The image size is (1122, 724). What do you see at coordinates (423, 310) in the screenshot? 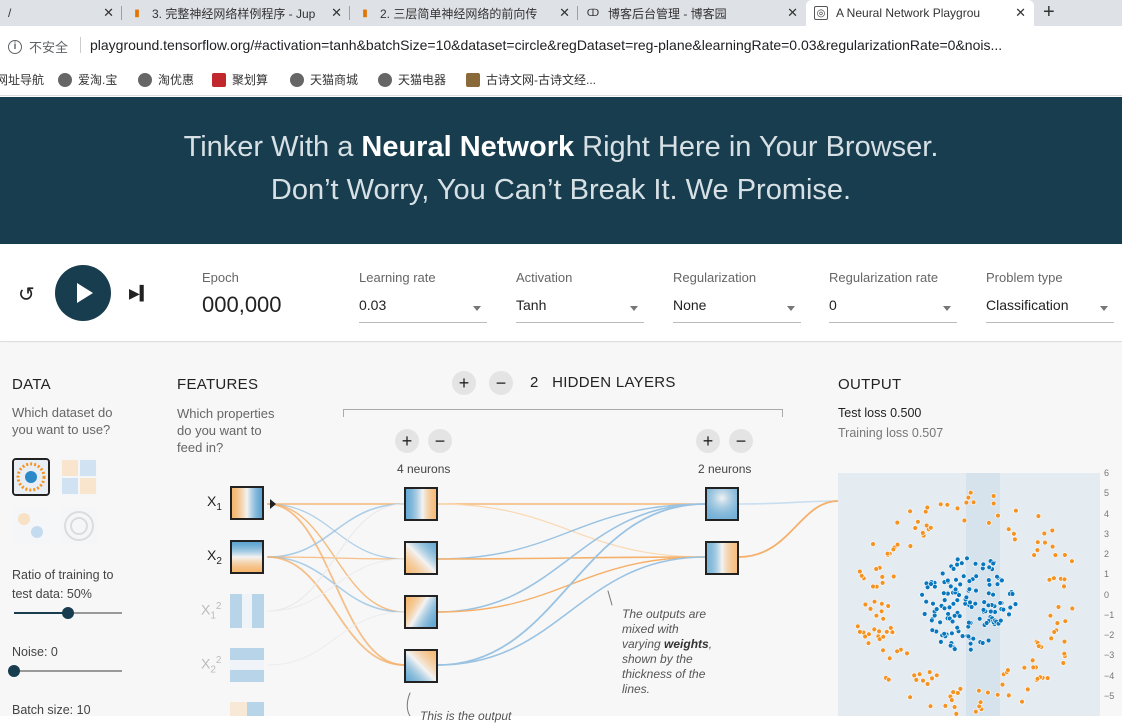
I see `learning-rate-select: 0.03` at bounding box center [423, 310].